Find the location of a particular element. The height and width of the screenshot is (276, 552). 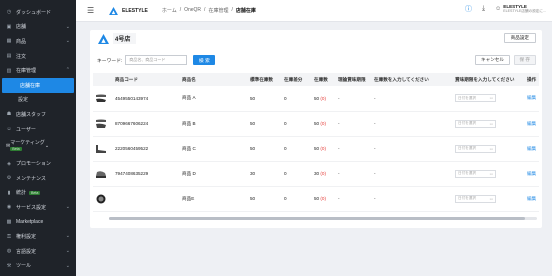

breadcrumb: ホーム / OneQR / 在庫管理 / 店舗在庫 is located at coordinates (208, 10).